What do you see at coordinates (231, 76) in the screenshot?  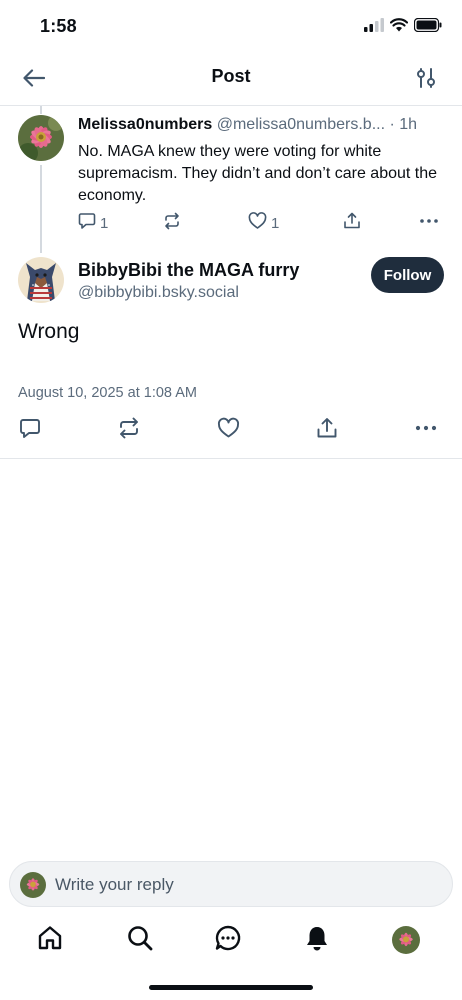 I see `page-title: Post` at bounding box center [231, 76].